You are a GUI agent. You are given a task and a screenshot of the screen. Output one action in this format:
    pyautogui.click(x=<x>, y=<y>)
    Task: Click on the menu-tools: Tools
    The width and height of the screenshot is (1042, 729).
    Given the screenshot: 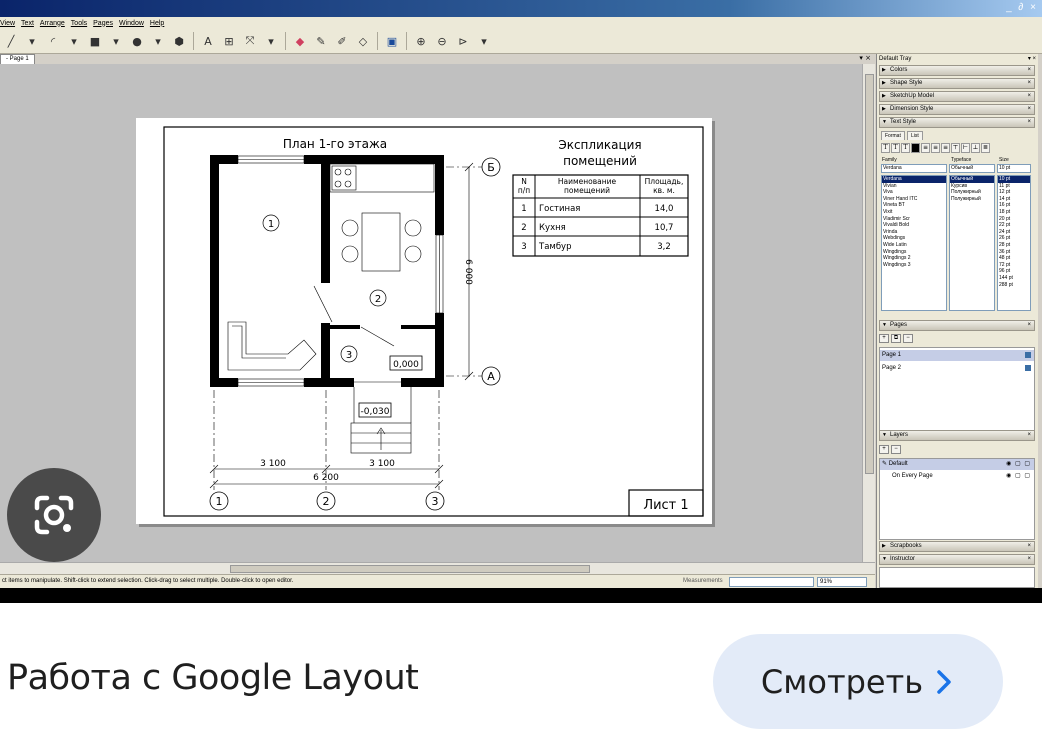 What is the action you would take?
    pyautogui.click(x=79, y=23)
    